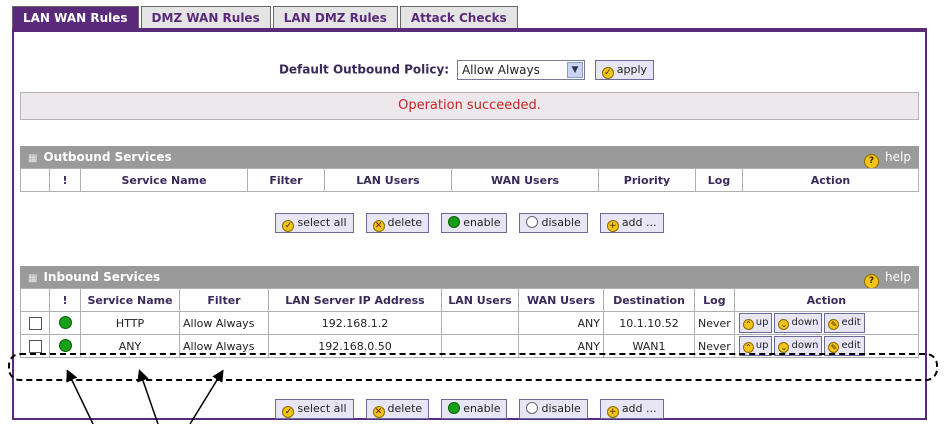 The image size is (945, 424). What do you see at coordinates (553, 409) in the screenshot?
I see `inbound-disable-button: disable` at bounding box center [553, 409].